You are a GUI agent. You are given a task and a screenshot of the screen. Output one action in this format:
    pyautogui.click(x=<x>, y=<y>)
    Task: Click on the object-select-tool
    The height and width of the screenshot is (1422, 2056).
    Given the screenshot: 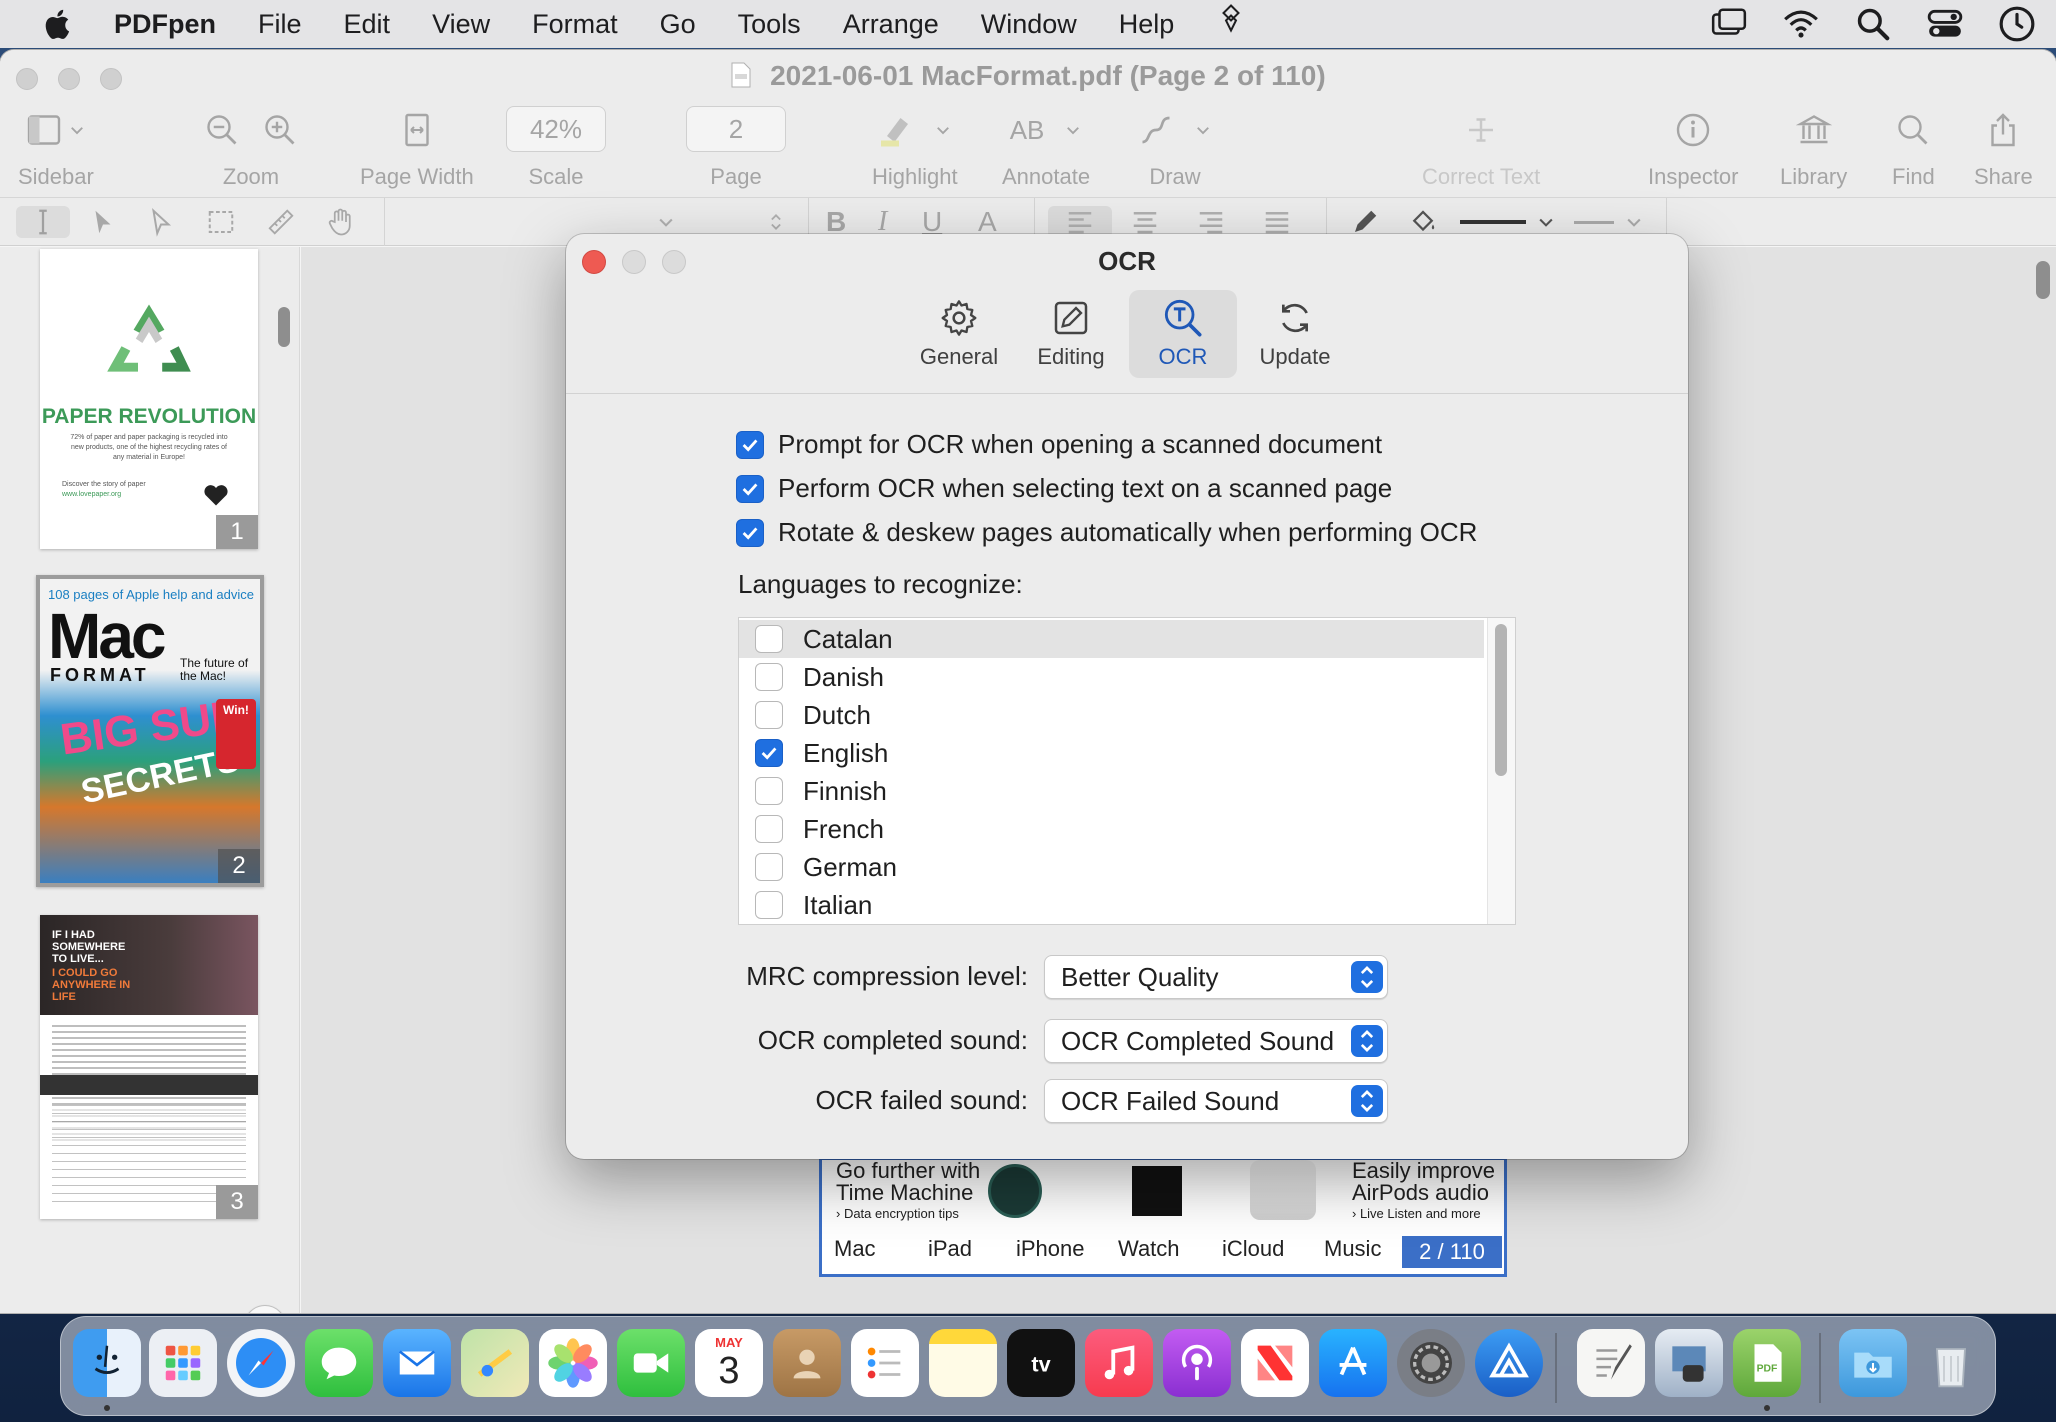 What is the action you would take?
    pyautogui.click(x=161, y=222)
    